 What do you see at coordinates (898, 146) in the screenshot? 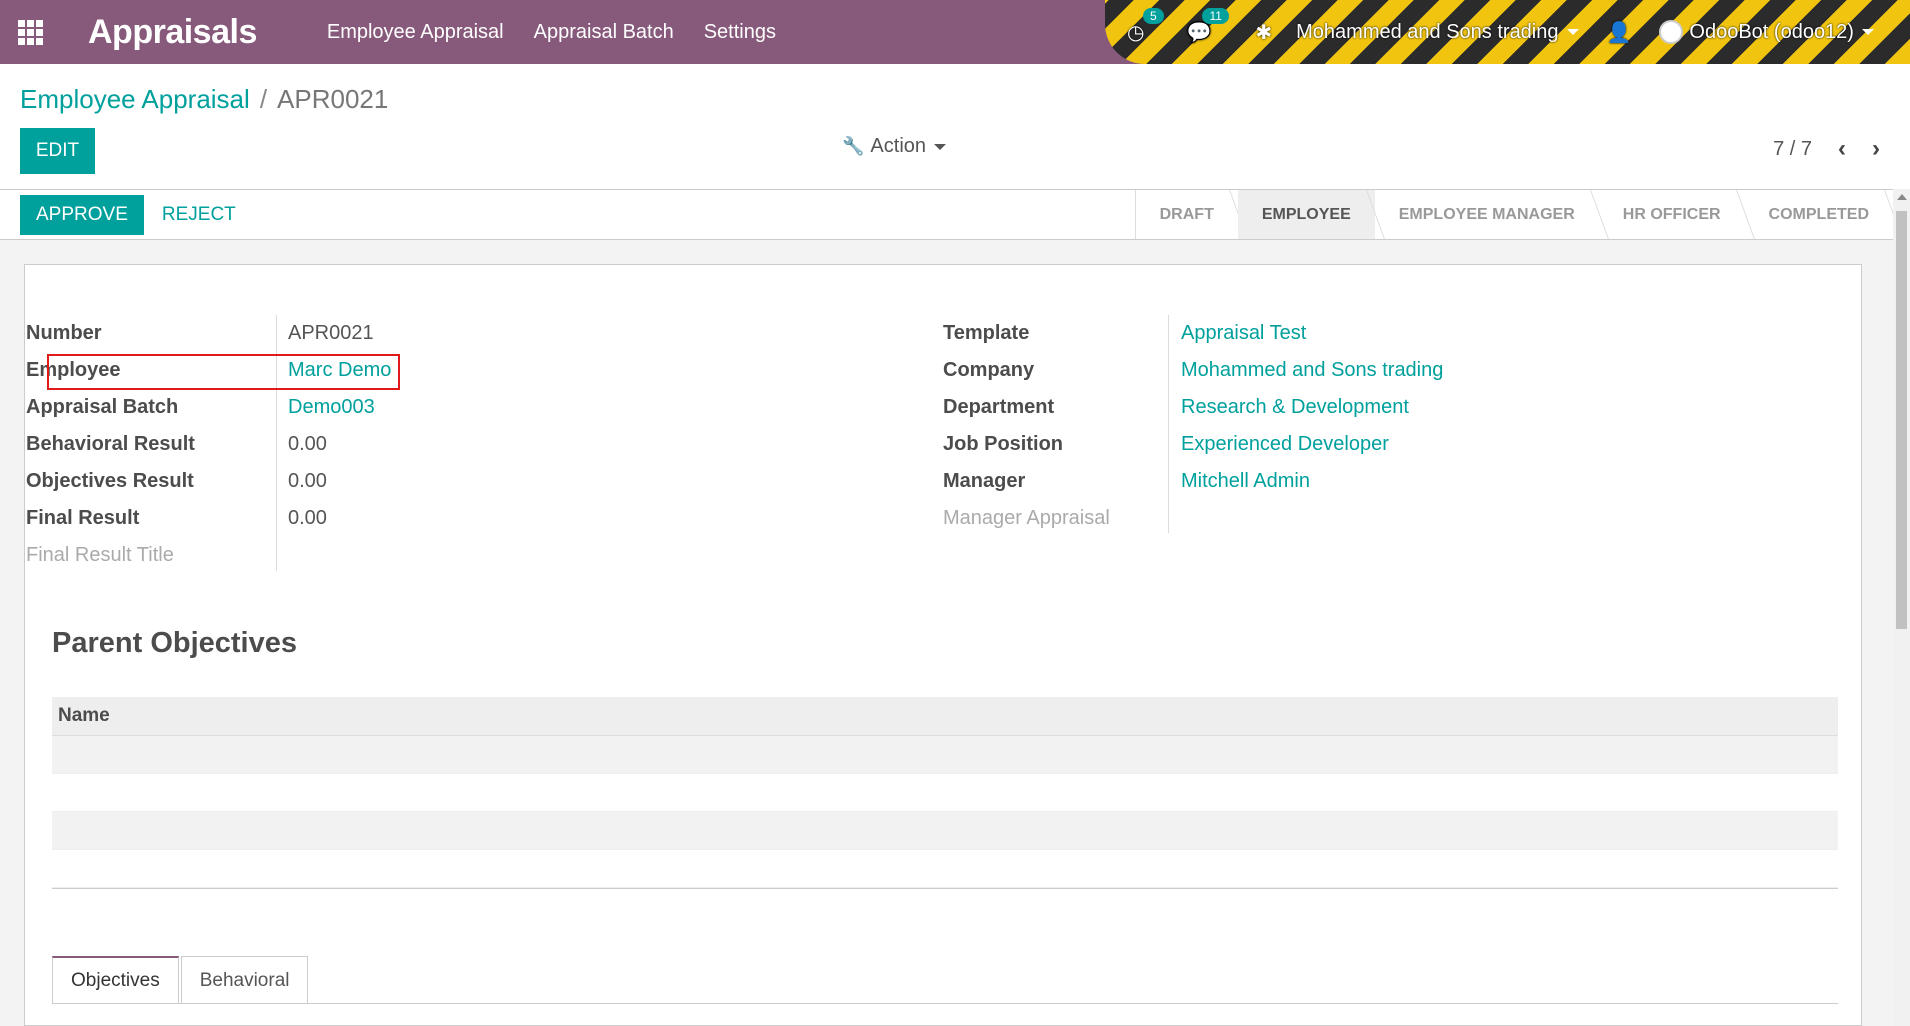
I see `action-label: Action` at bounding box center [898, 146].